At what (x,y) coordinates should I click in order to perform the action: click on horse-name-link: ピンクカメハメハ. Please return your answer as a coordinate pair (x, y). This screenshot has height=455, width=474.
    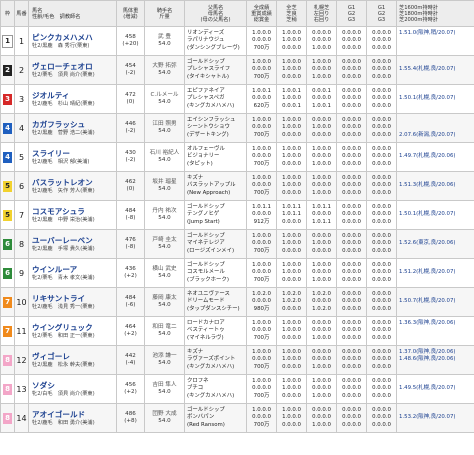
    Looking at the image, I should click on (74, 38).